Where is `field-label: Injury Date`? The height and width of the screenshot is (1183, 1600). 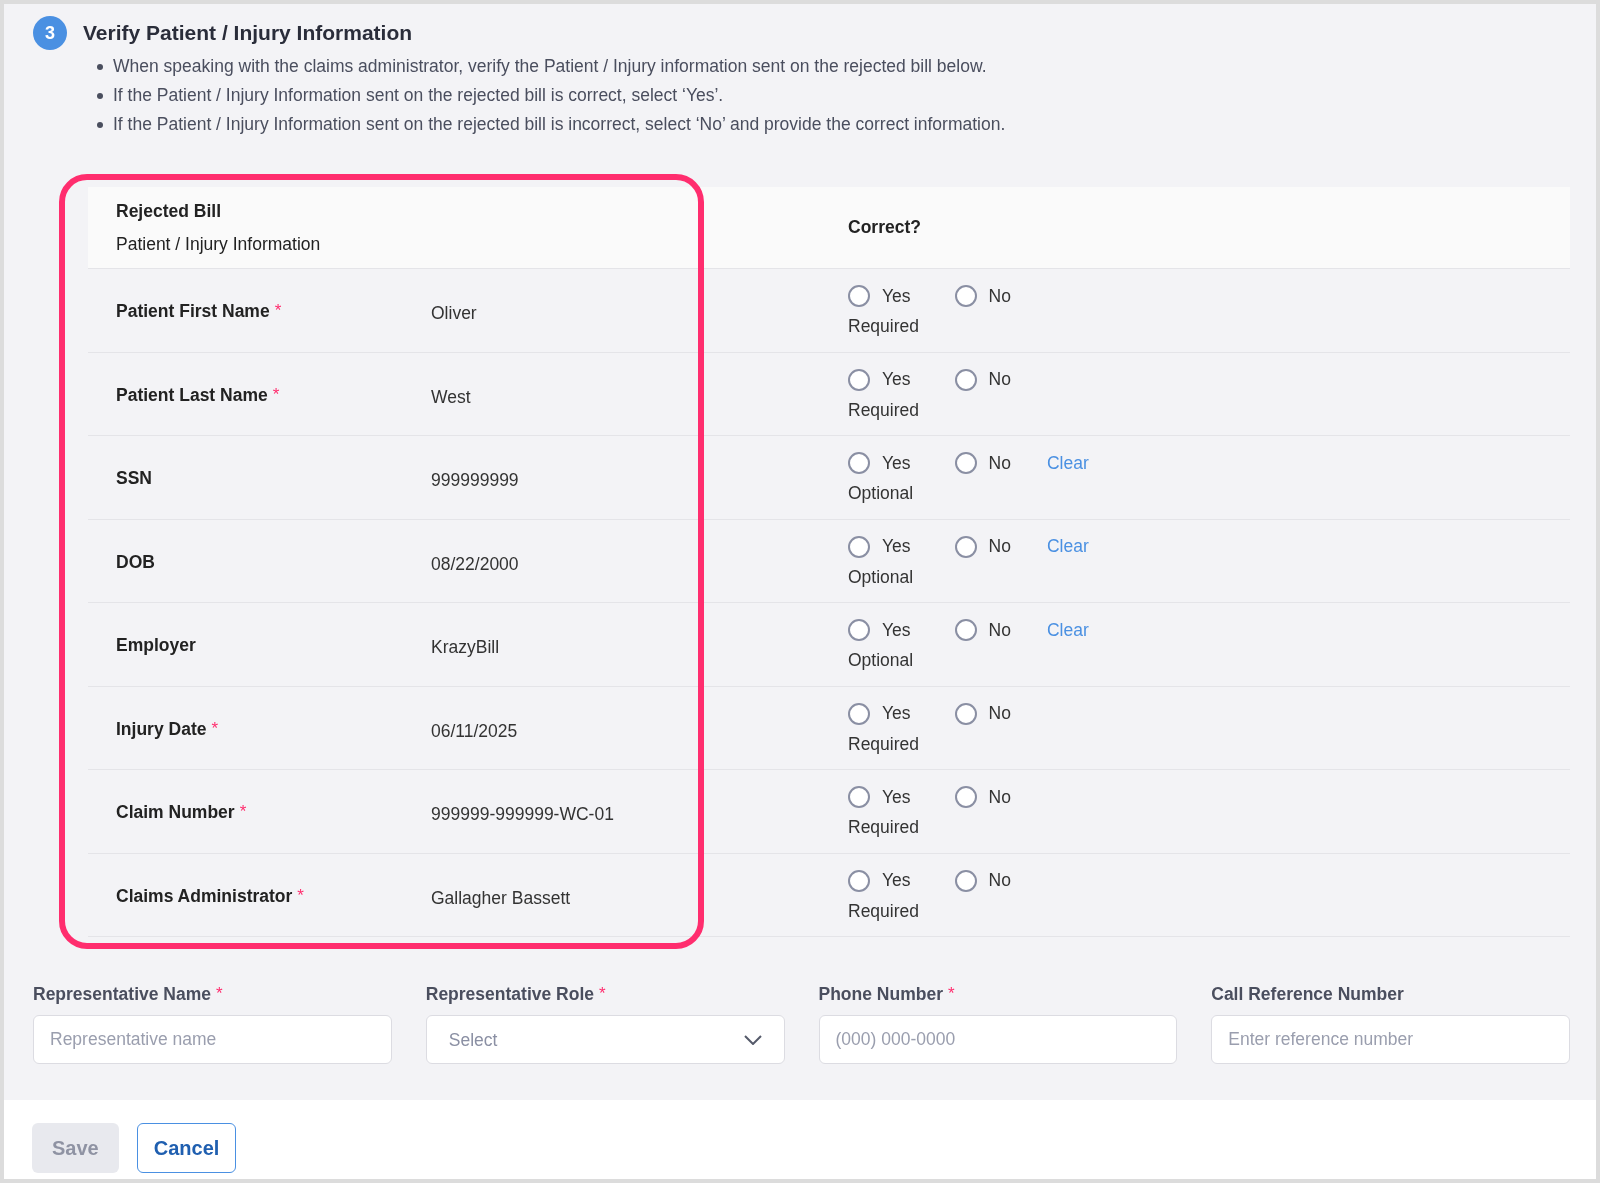 field-label: Injury Date is located at coordinates (161, 729).